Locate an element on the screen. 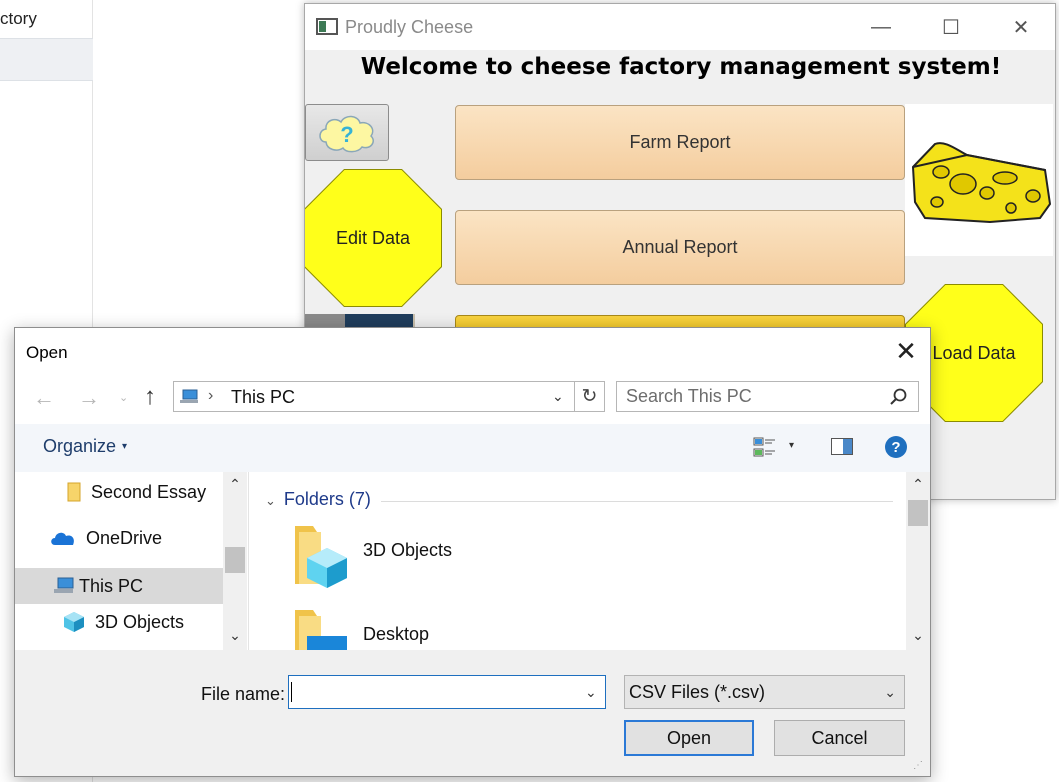 This screenshot has width=1059, height=782. organize-label: Organize is located at coordinates (80, 446).